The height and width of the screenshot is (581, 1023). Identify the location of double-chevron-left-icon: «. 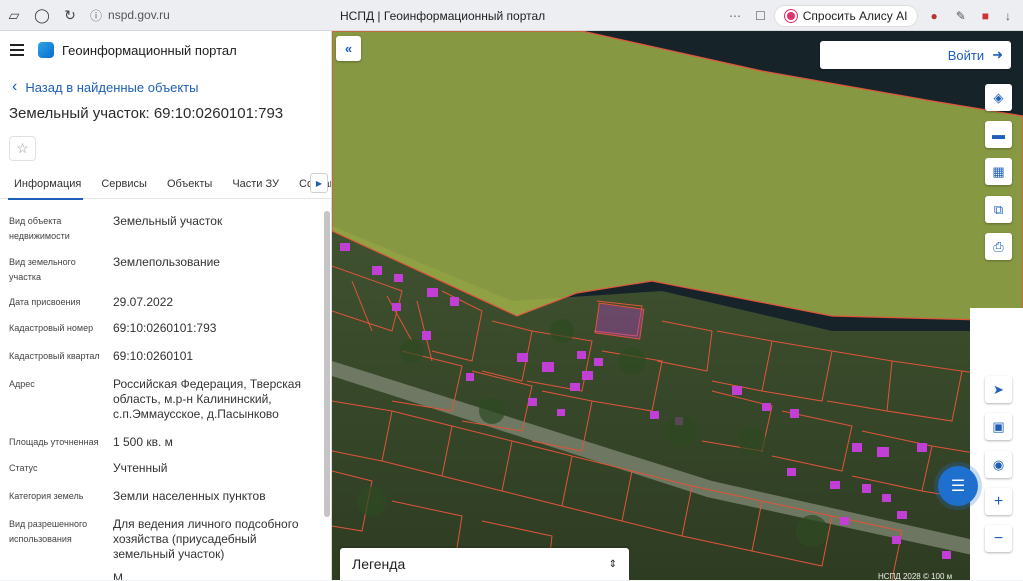
(348, 48).